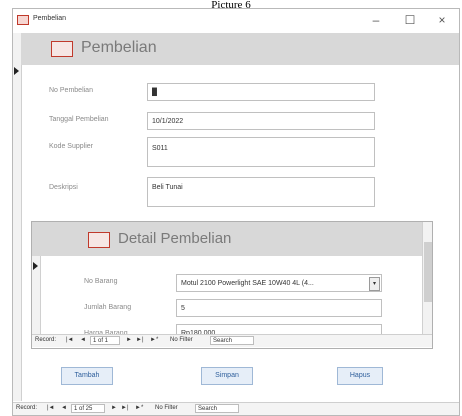 The width and height of the screenshot is (462, 416). What do you see at coordinates (71, 90) in the screenshot?
I see `no-pembelian-label: No Pembelian` at bounding box center [71, 90].